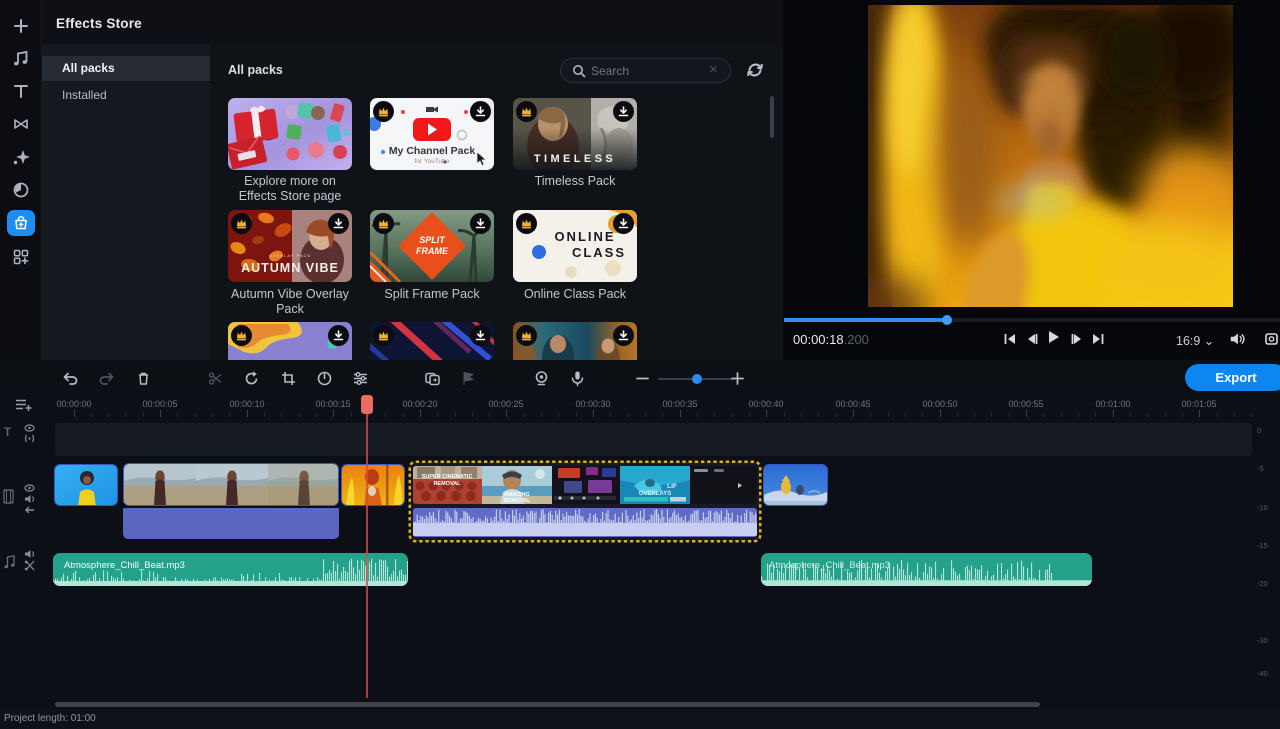 This screenshot has height=729, width=1280. I want to click on svg-text: for YouTube, so click(432, 161).